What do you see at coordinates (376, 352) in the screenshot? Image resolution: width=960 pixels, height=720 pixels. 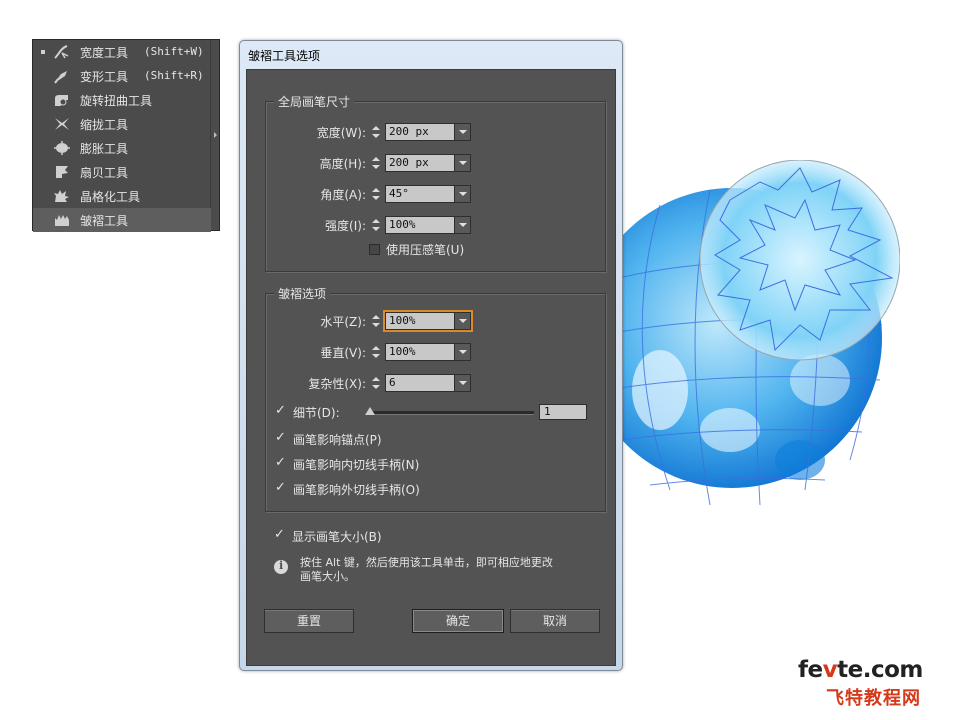 I see `vertical-stepper` at bounding box center [376, 352].